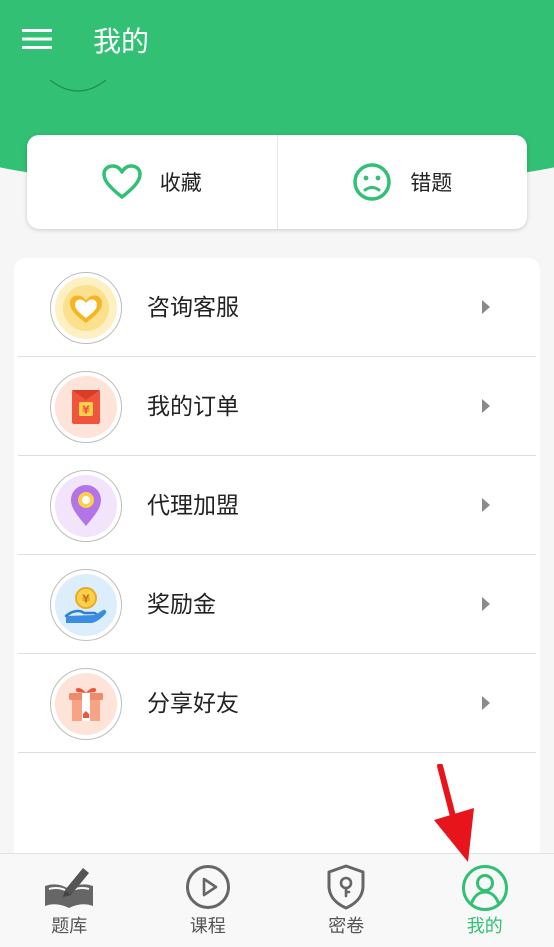 Image resolution: width=554 pixels, height=947 pixels. What do you see at coordinates (484, 888) in the screenshot?
I see `user-icon` at bounding box center [484, 888].